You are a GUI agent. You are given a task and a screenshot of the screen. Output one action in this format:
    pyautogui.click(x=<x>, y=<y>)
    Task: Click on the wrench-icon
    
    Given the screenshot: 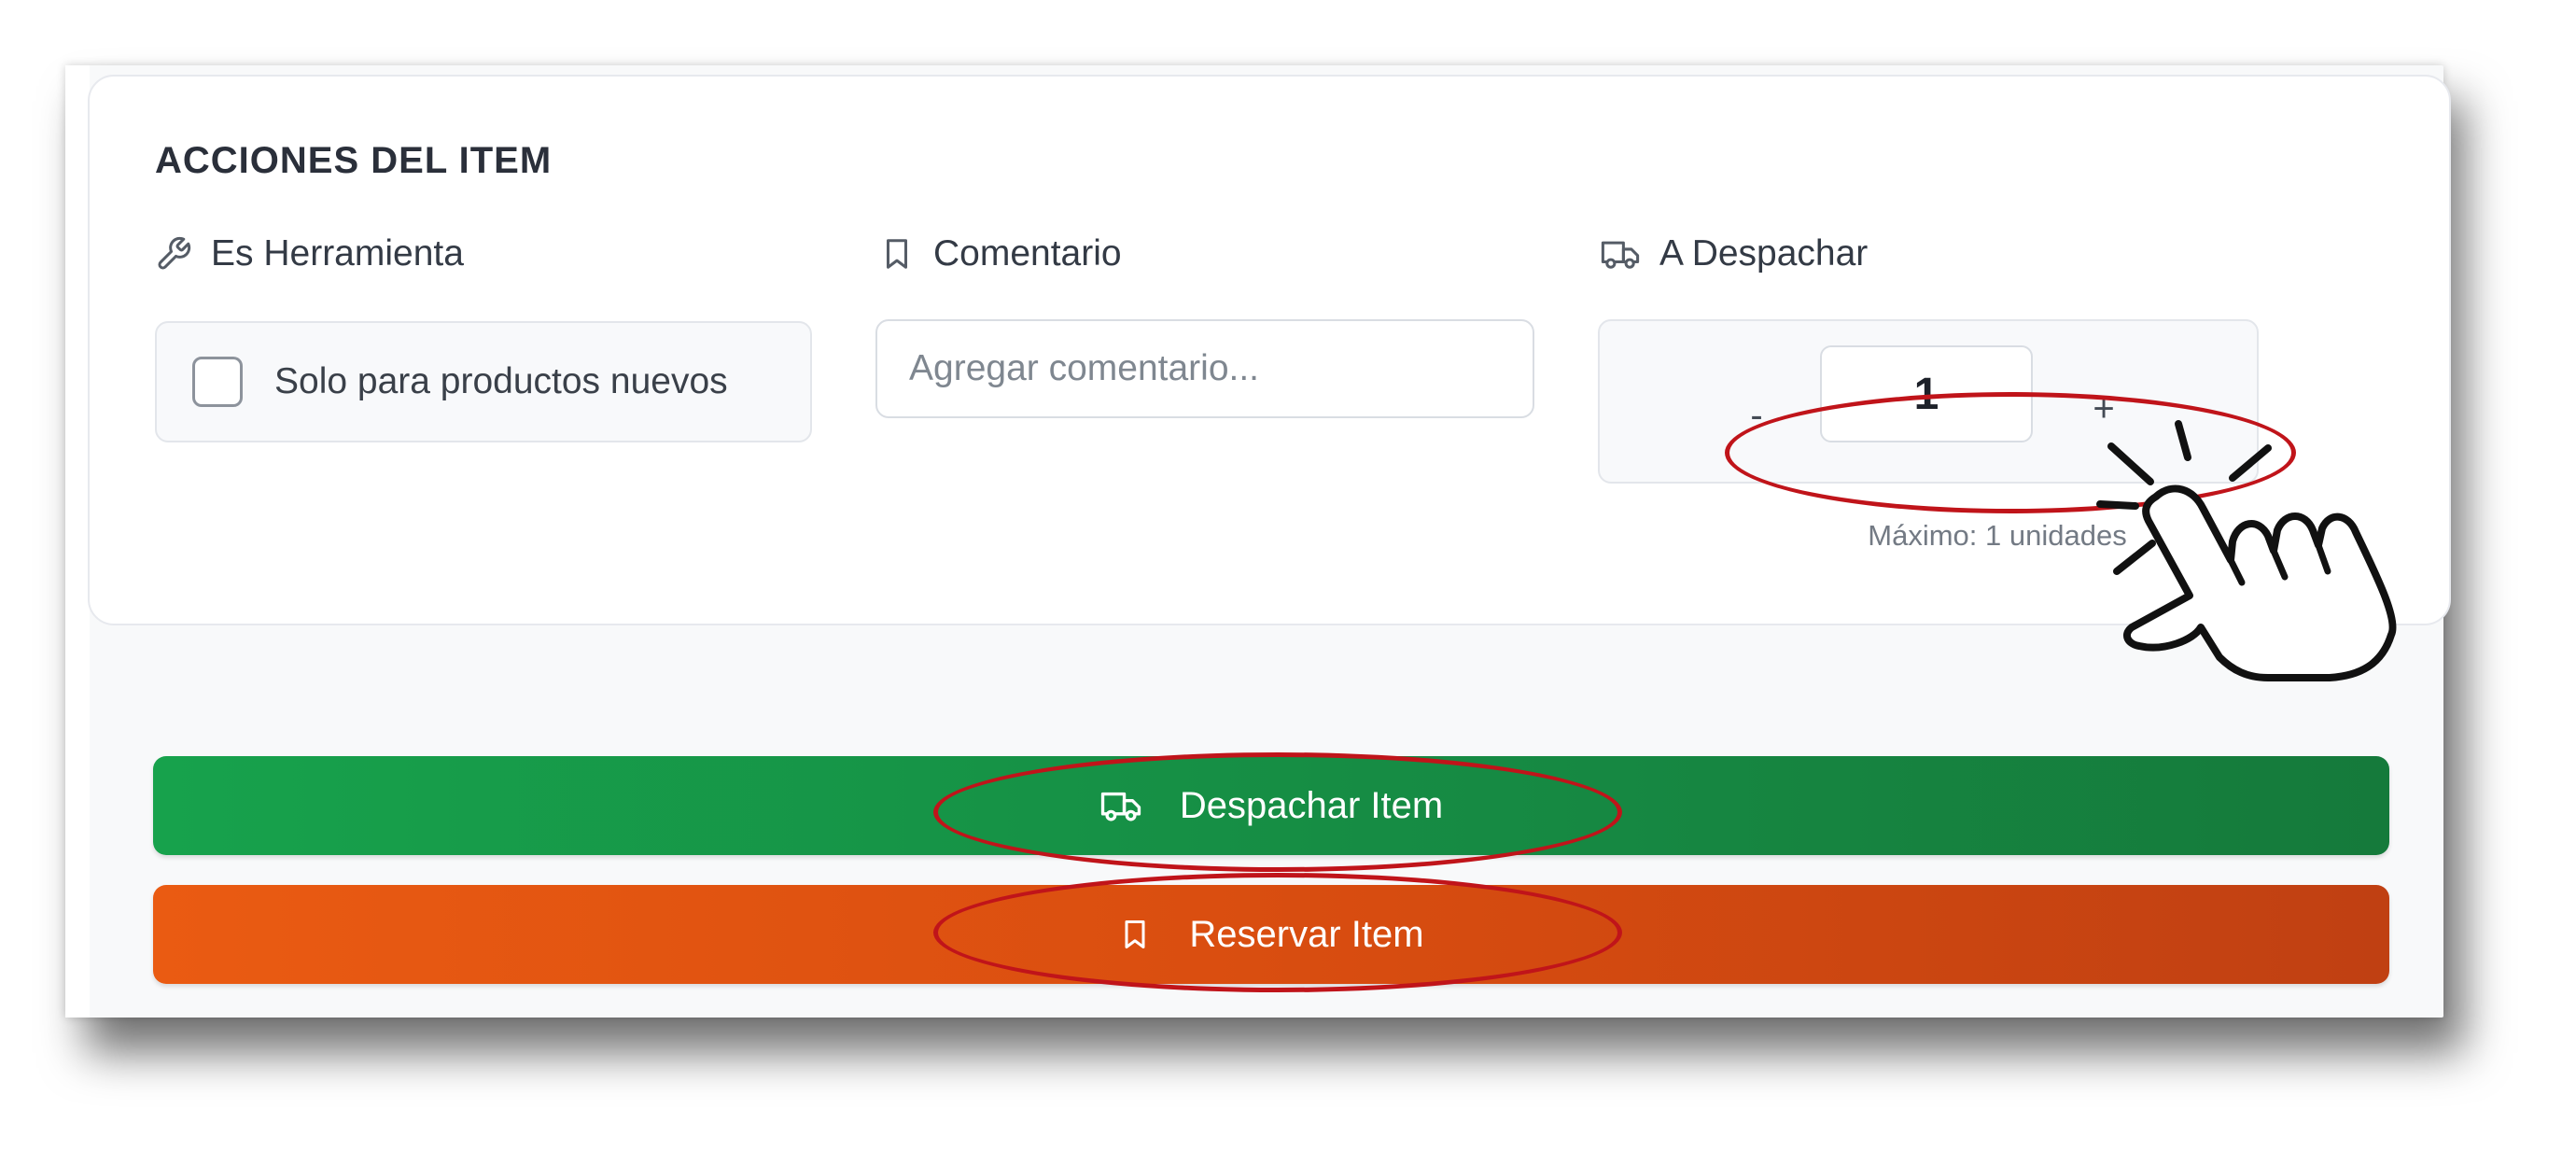 What is the action you would take?
    pyautogui.click(x=173, y=254)
    